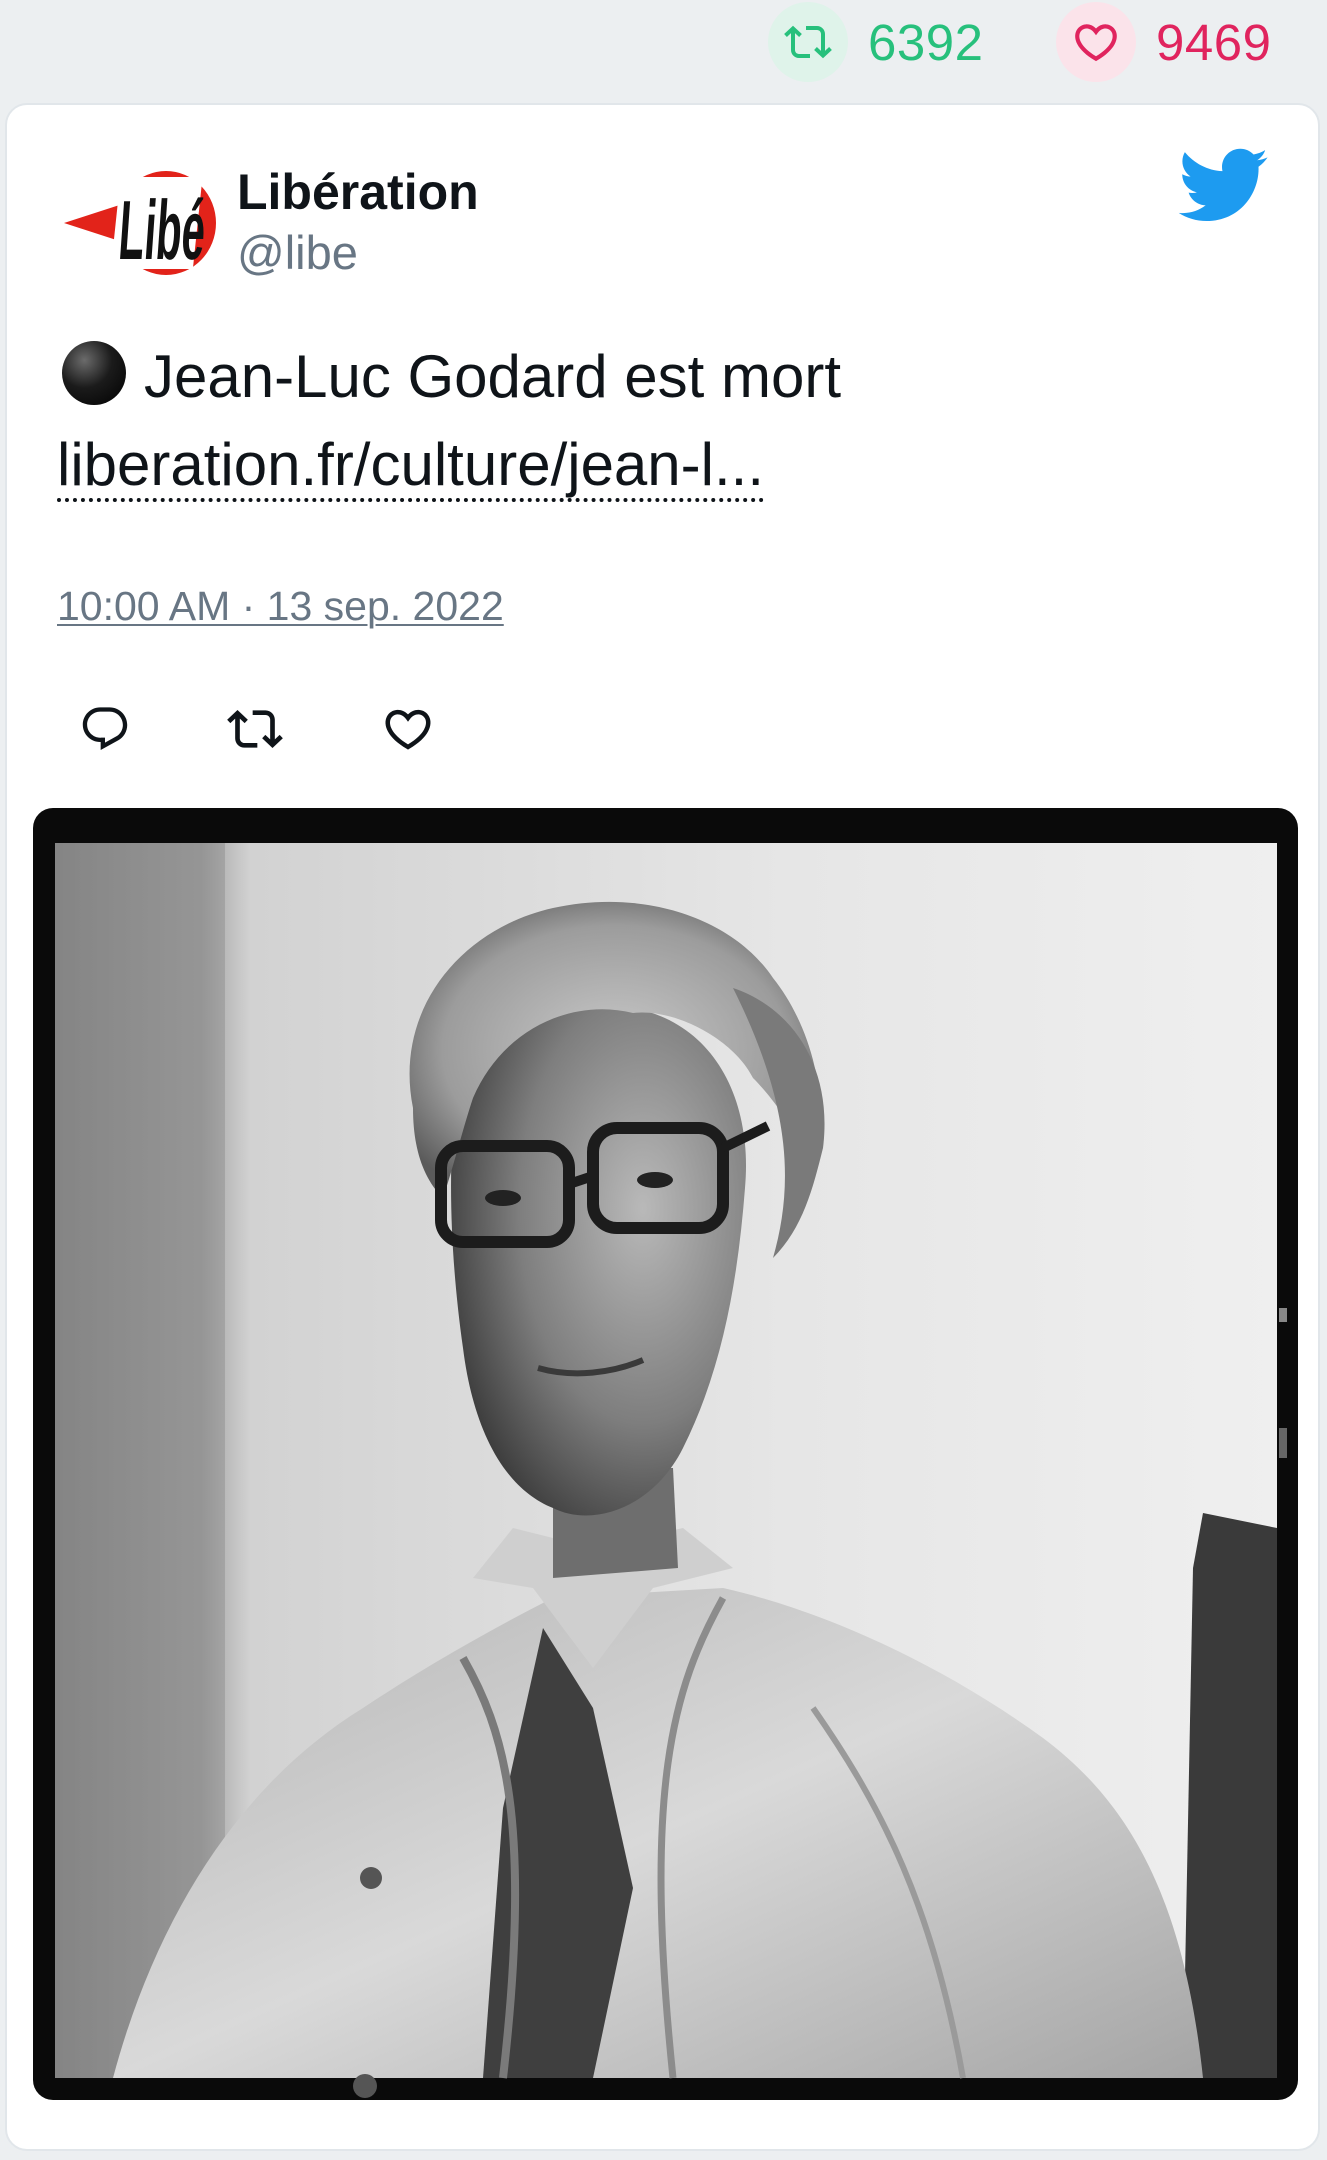  What do you see at coordinates (1222, 185) in the screenshot?
I see `twitter-bird-icon` at bounding box center [1222, 185].